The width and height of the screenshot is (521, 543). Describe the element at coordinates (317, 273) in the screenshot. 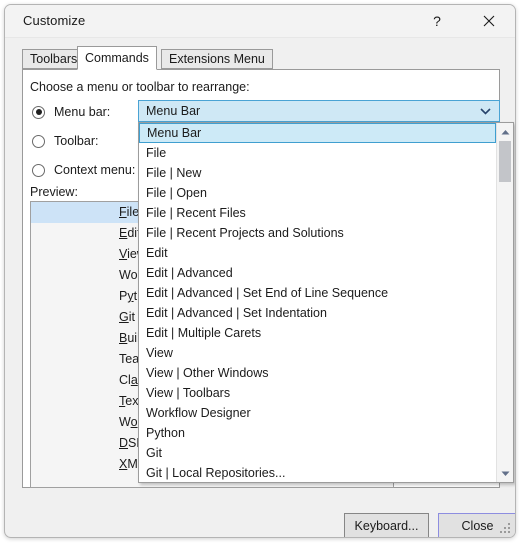

I see `dropdown-item: Edit | Advanced` at that location.